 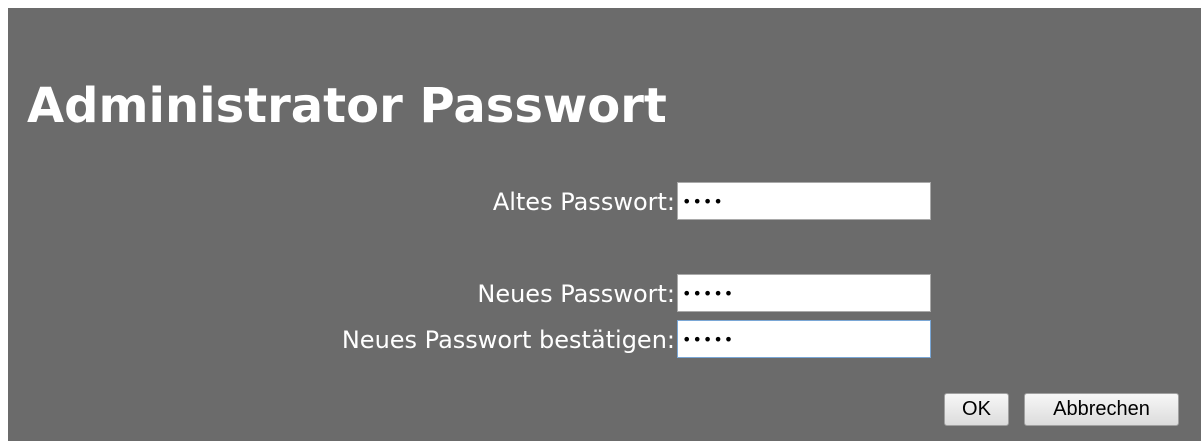 What do you see at coordinates (347, 106) in the screenshot?
I see `page-title: Administrator Passwort` at bounding box center [347, 106].